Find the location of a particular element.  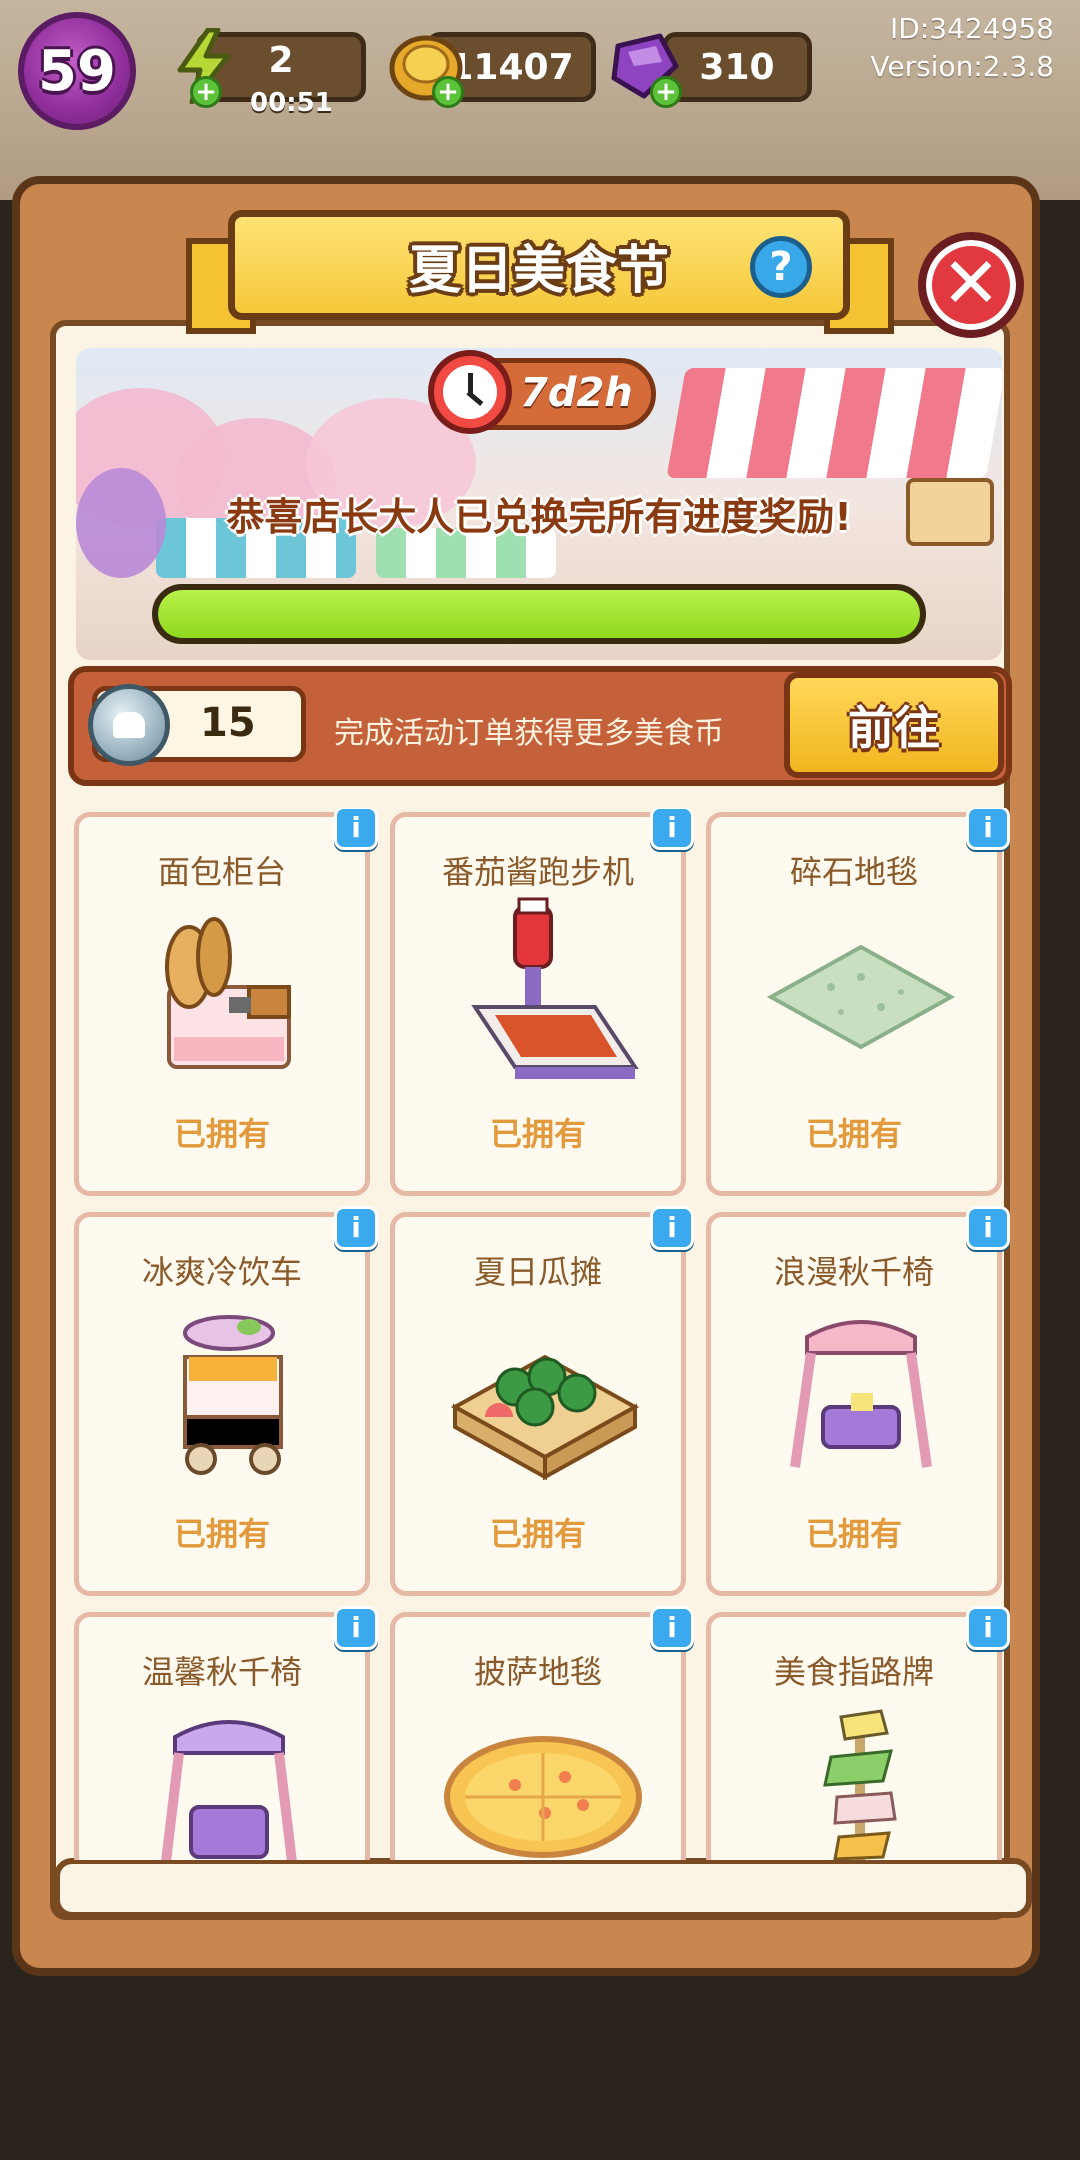

level-badge: 59 is located at coordinates (77, 71).